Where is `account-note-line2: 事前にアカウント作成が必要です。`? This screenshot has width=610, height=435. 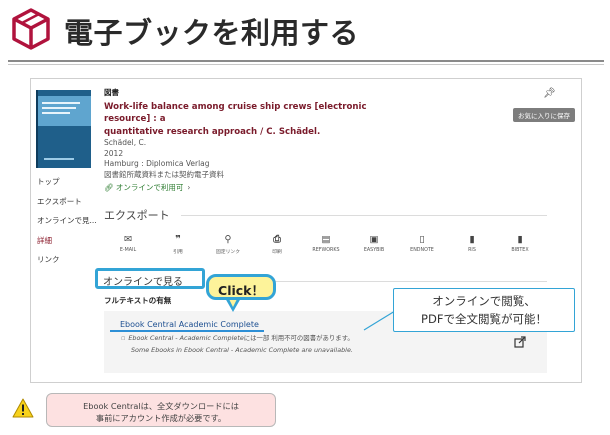
account-note-line2: 事前にアカウント作成が必要です。 is located at coordinates (161, 418).